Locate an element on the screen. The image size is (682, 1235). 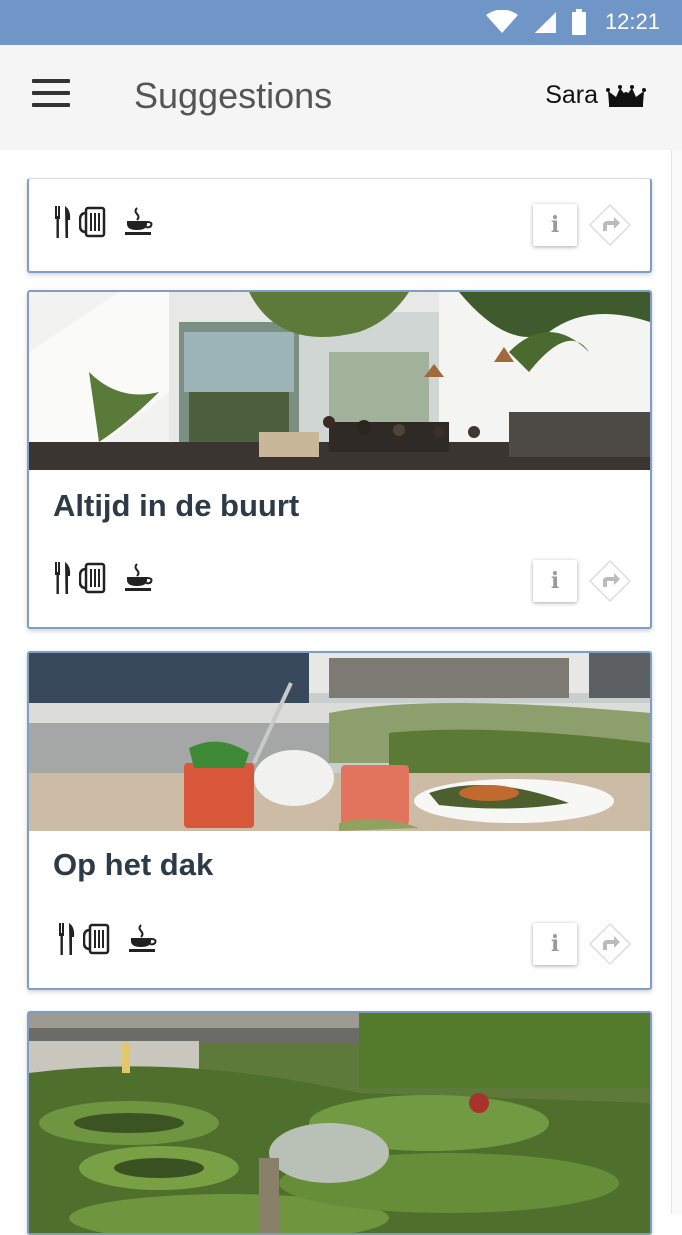
page-title: Suggestions is located at coordinates (233, 95).